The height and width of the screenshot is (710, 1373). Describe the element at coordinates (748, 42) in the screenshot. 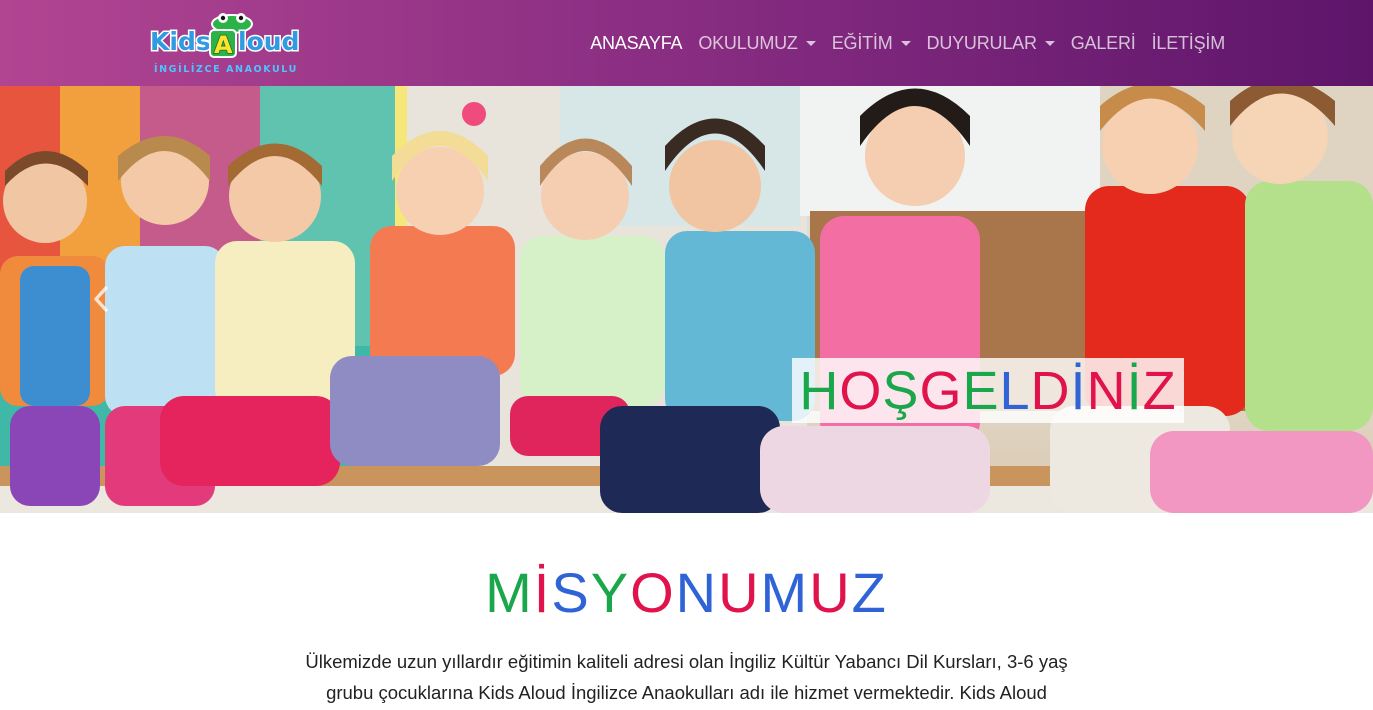

I see `nav-item-label: OKULUMUZ` at that location.